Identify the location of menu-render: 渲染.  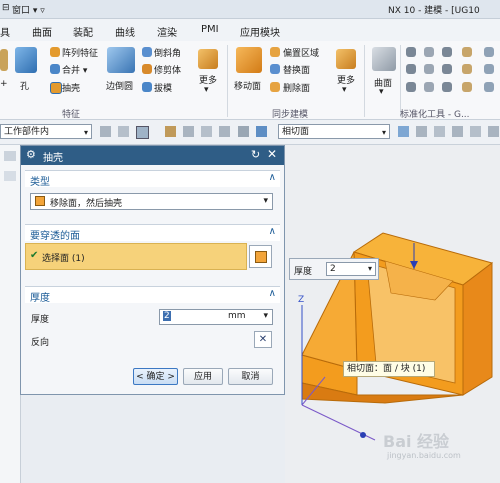
(167, 31).